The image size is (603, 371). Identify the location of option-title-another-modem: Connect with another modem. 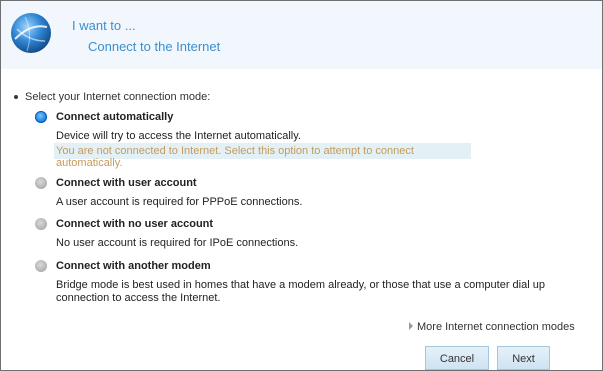
(133, 266).